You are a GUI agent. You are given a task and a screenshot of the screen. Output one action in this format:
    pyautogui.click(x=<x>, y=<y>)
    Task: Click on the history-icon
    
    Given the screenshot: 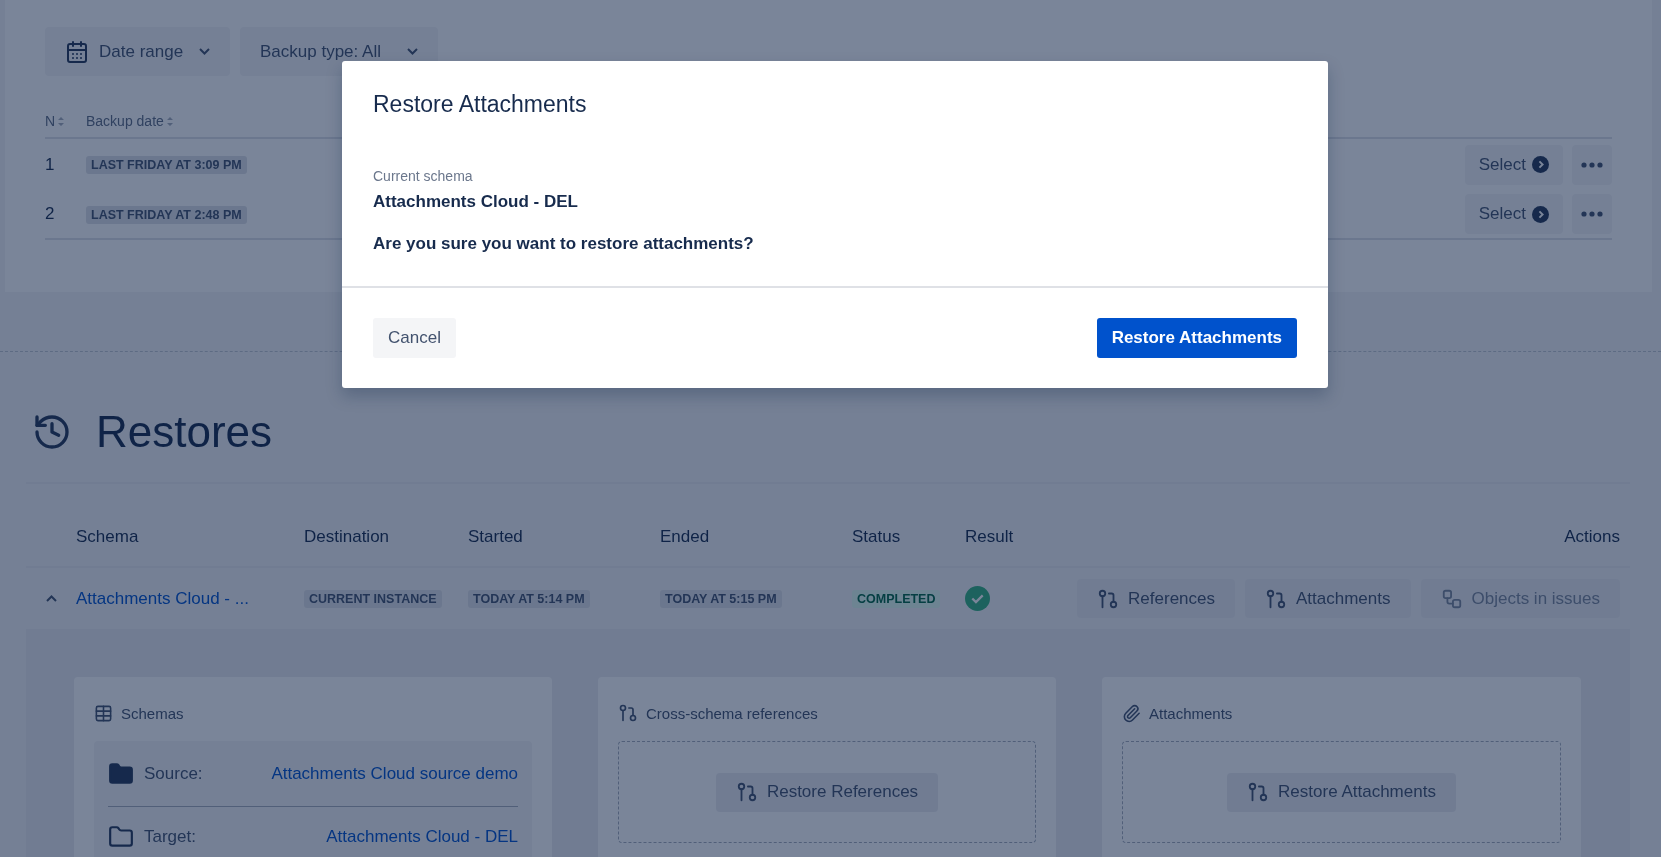 What is the action you would take?
    pyautogui.click(x=52, y=432)
    